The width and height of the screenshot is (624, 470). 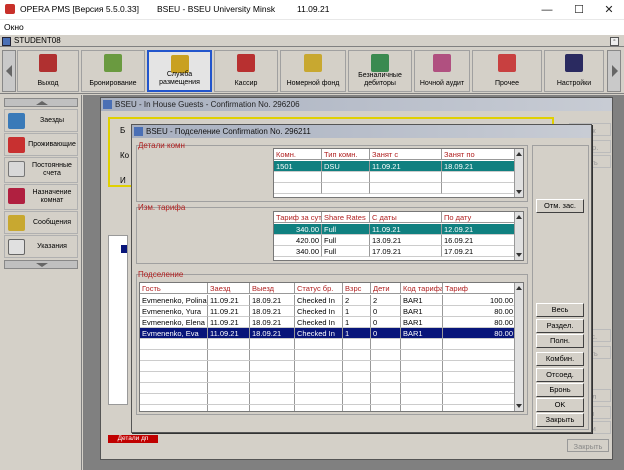 What do you see at coordinates (79, 9) in the screenshot?
I see `app-title: OPERA PMS [Версия 5.5.0.33]` at bounding box center [79, 9].